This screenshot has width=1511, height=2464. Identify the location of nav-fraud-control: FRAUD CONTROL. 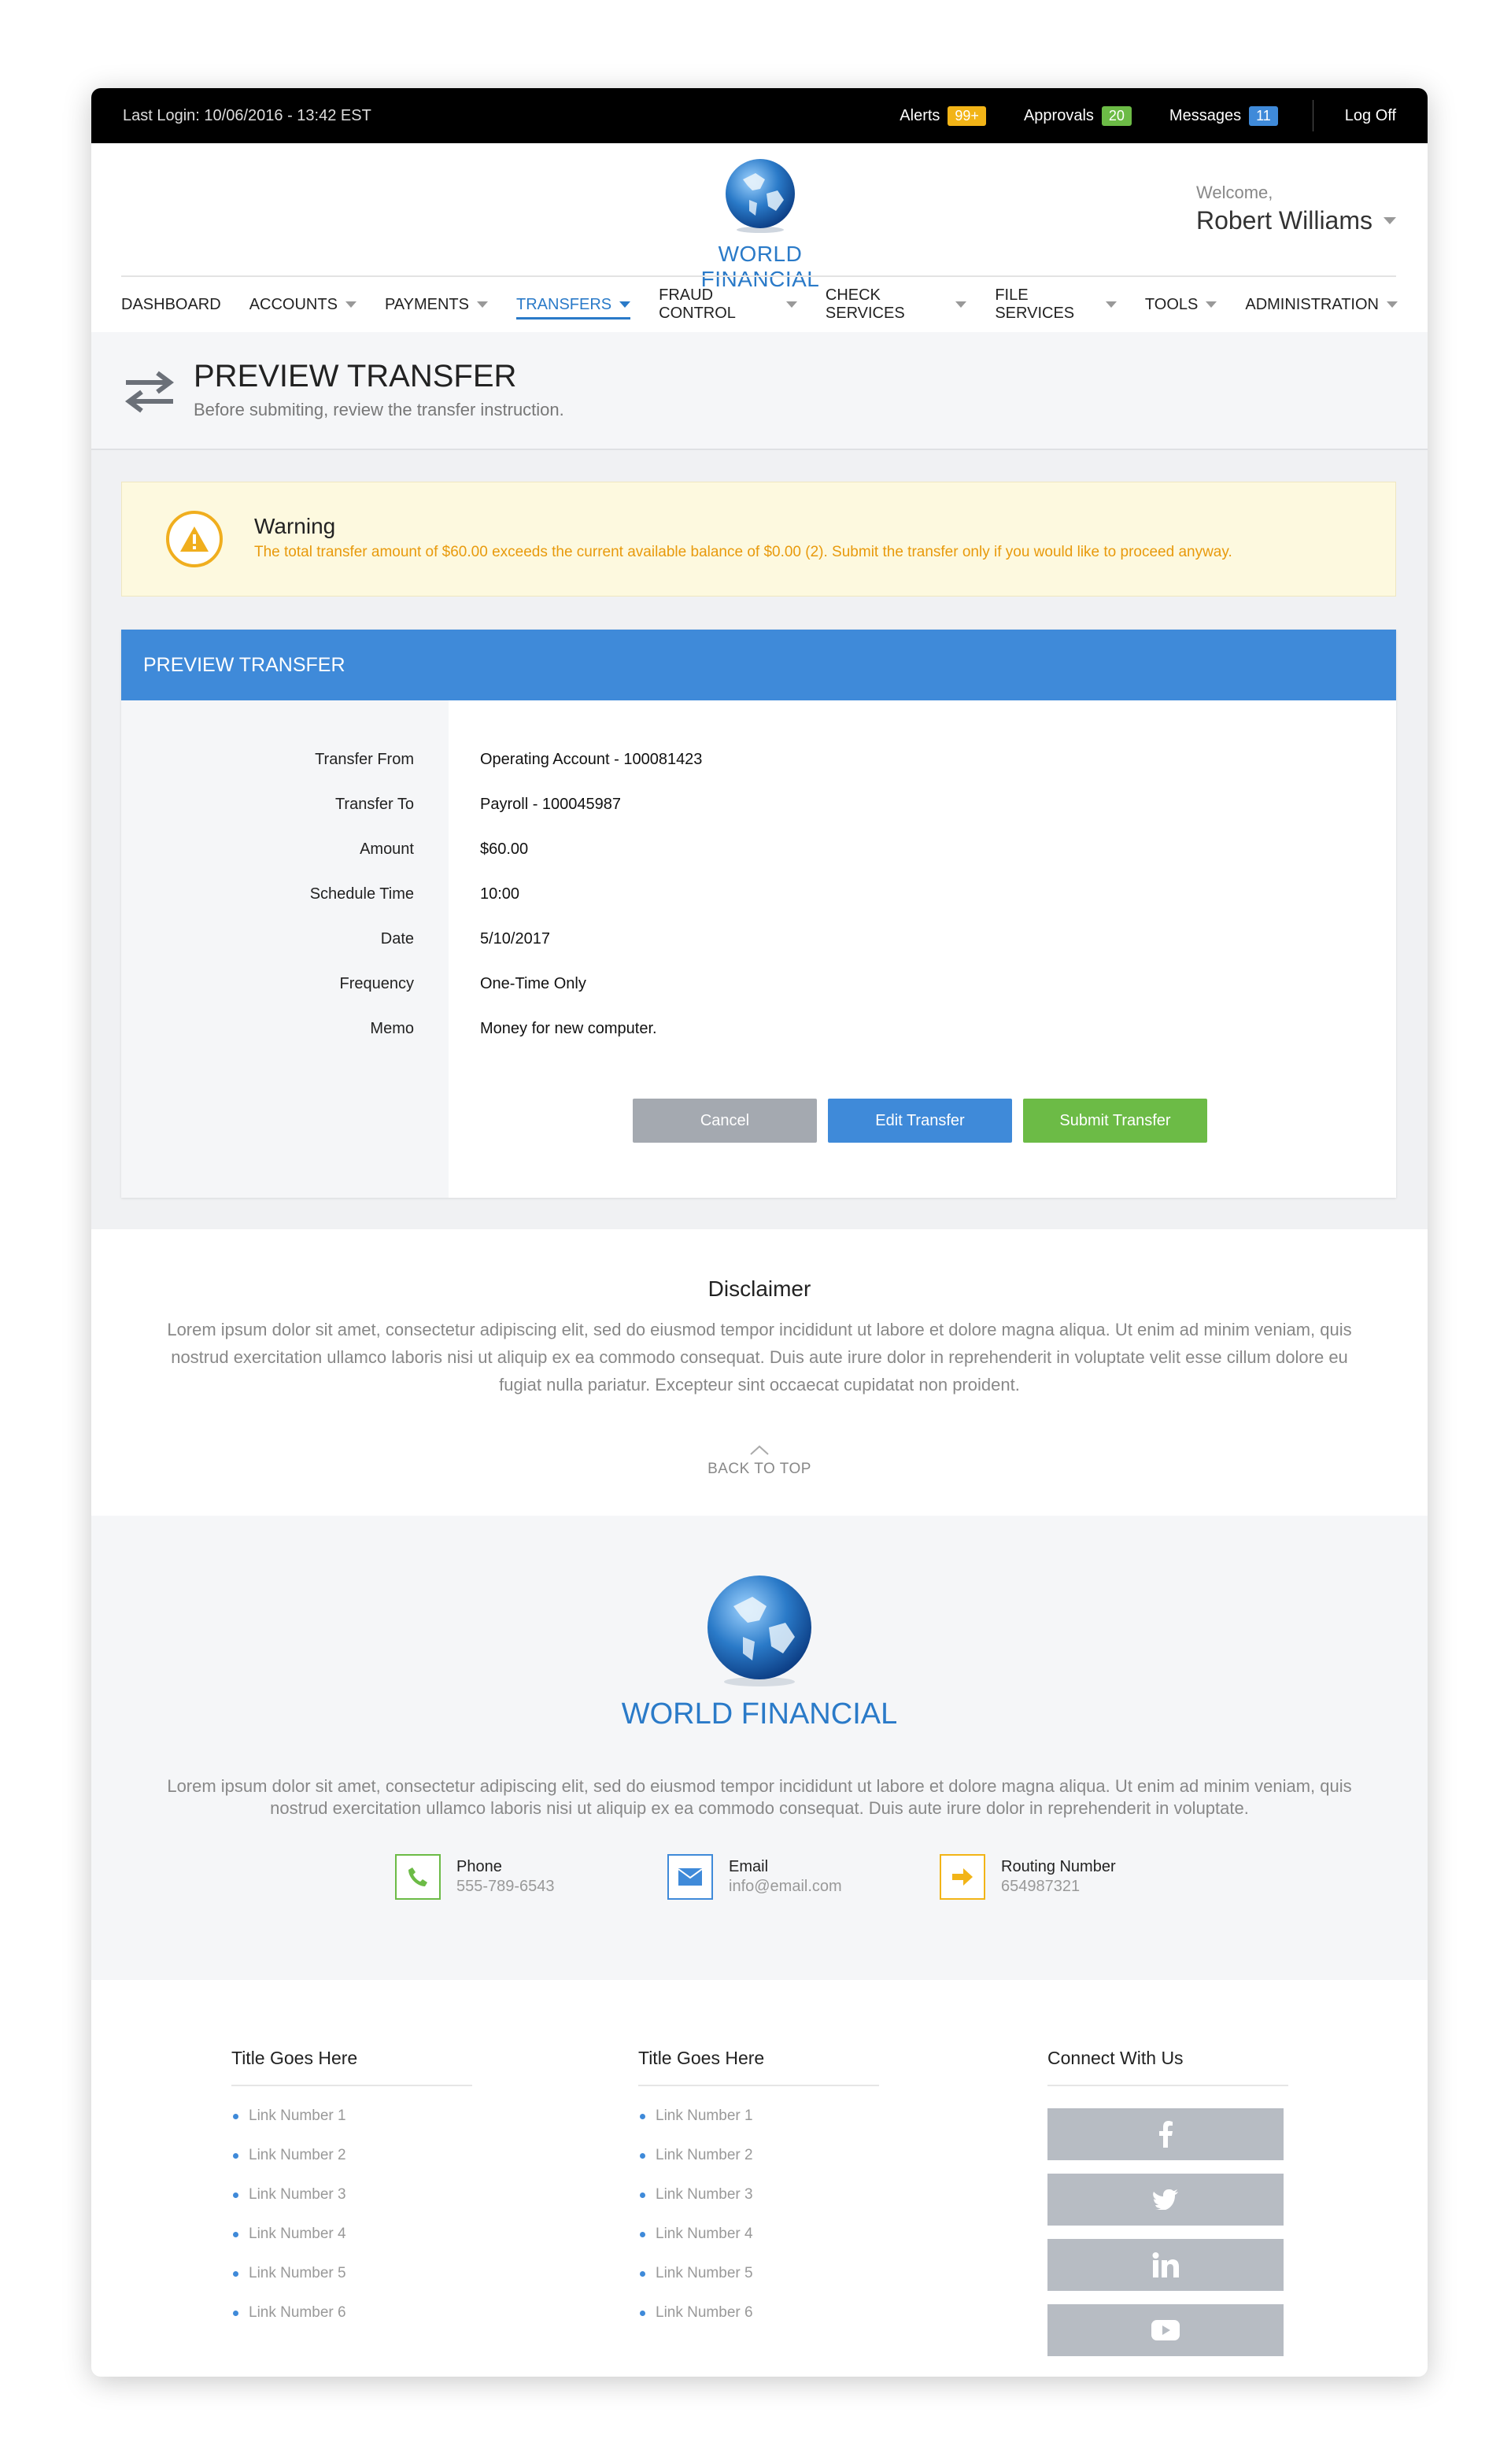
(728, 304).